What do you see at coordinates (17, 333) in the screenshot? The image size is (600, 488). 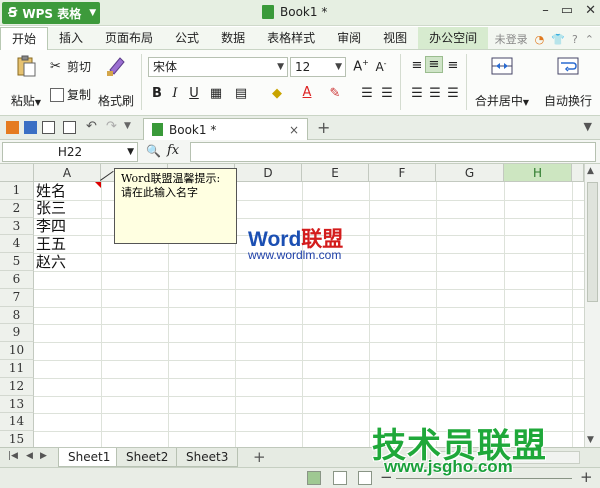 I see `row-header-9: 9` at bounding box center [17, 333].